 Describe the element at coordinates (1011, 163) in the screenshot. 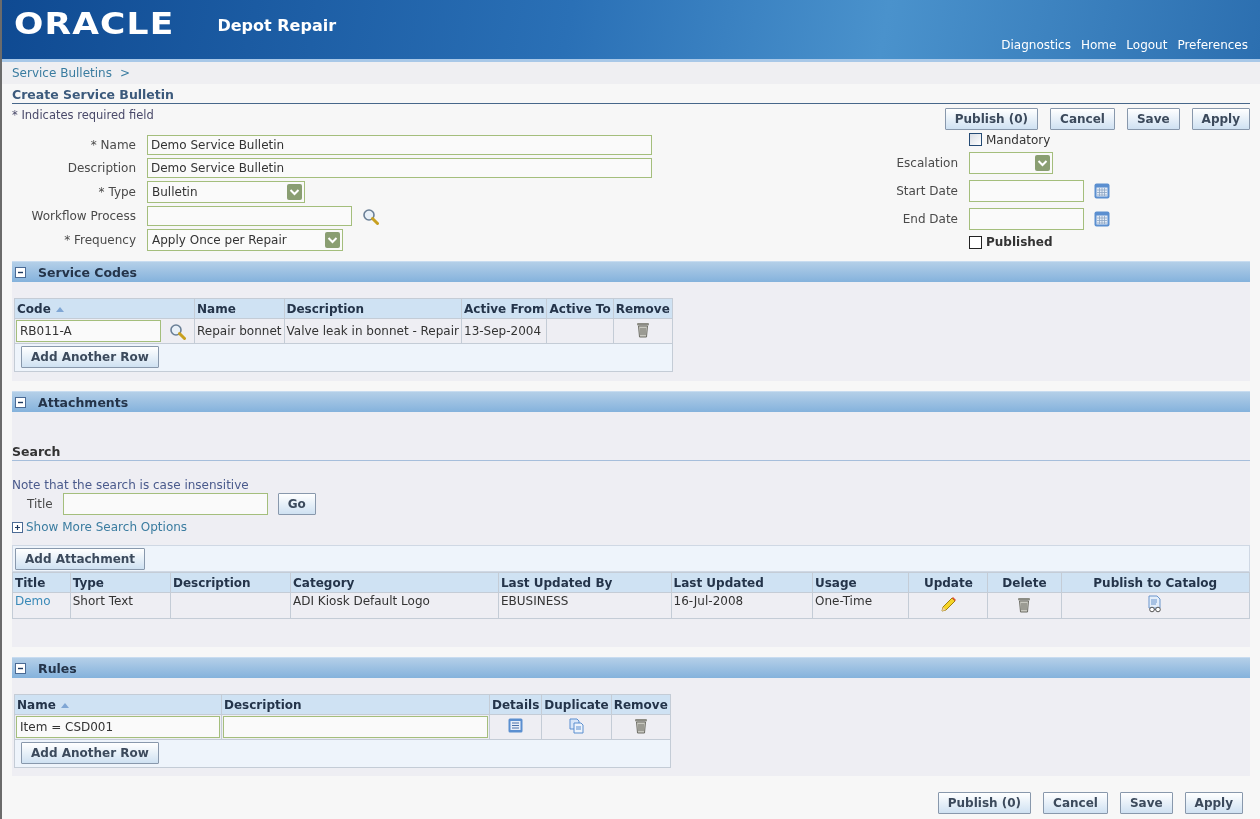

I see `select-field` at that location.